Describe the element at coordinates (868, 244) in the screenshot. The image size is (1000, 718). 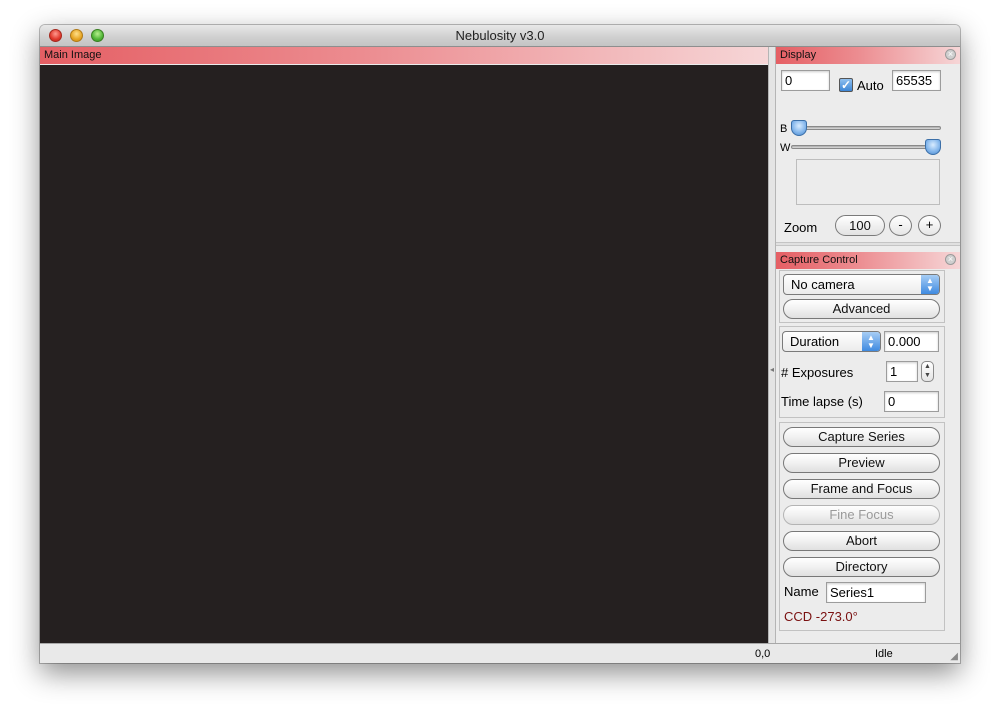
I see `panel-splitter` at that location.